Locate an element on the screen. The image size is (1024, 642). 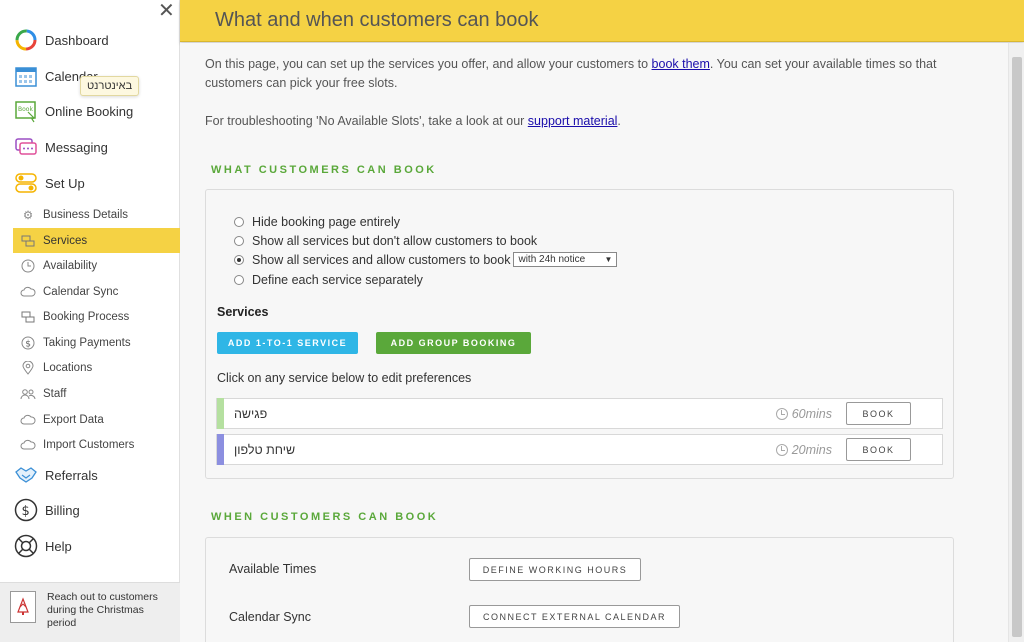
dollar-icon: $ is located at coordinates (28, 343).